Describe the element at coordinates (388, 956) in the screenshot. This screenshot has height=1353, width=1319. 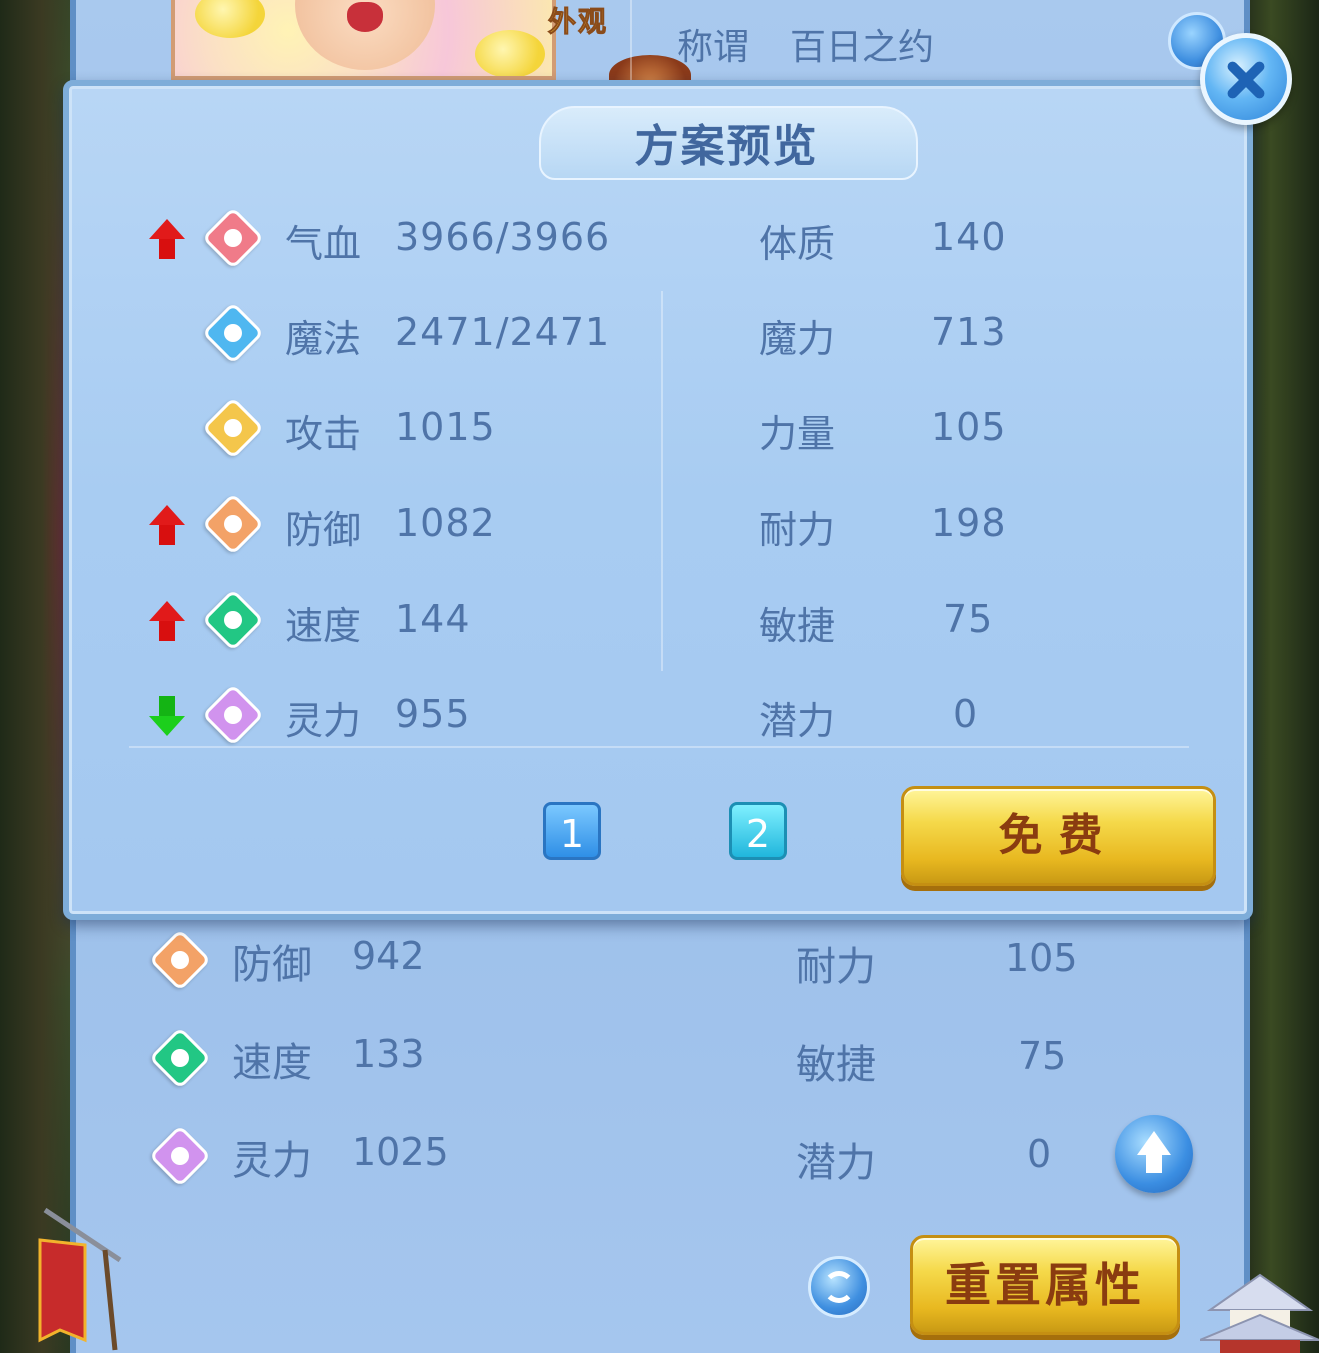
I see `stat-value: 942` at that location.